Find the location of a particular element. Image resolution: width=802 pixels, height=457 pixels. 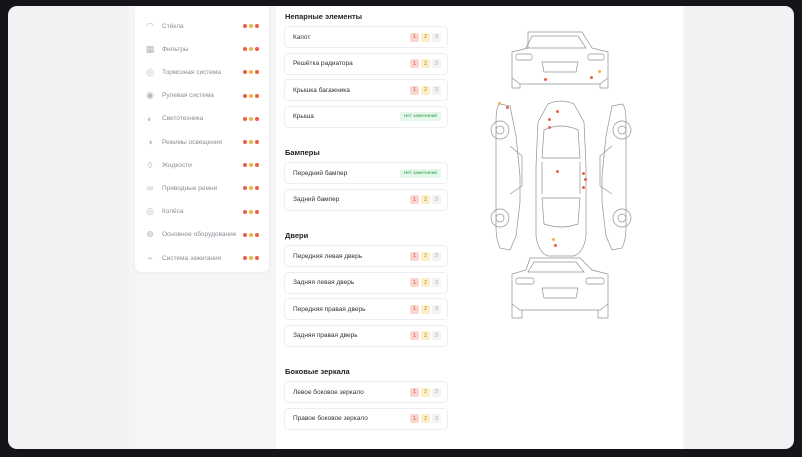

inspection-row: Крышка багажника 1 2 3 is located at coordinates (366, 90).